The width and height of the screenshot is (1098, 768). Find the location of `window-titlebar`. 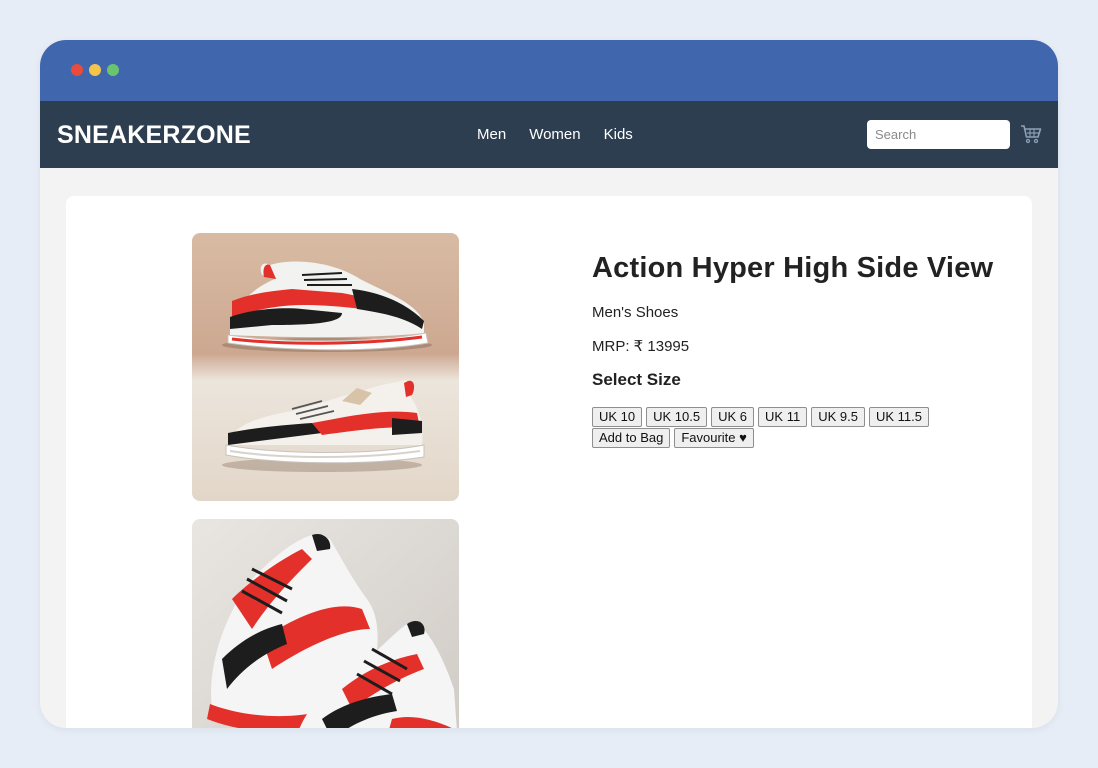

window-titlebar is located at coordinates (549, 70).